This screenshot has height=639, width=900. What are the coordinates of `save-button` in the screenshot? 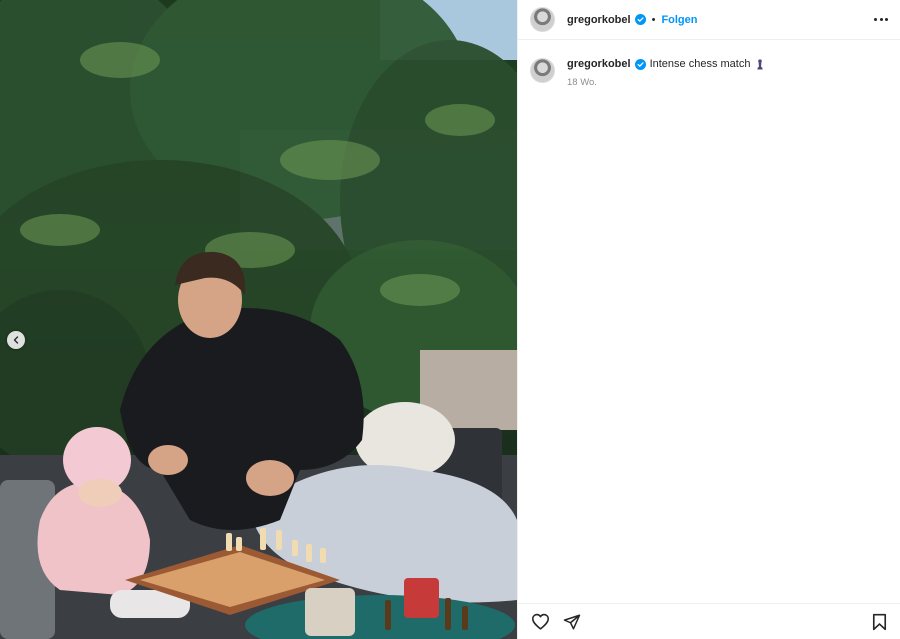 It's located at (879, 622).